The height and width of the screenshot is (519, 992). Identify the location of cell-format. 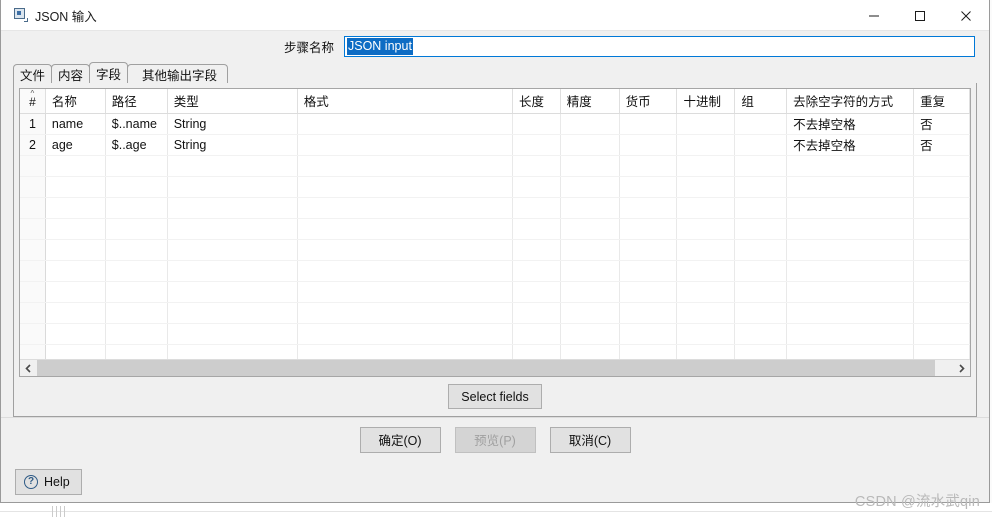
(405, 124).